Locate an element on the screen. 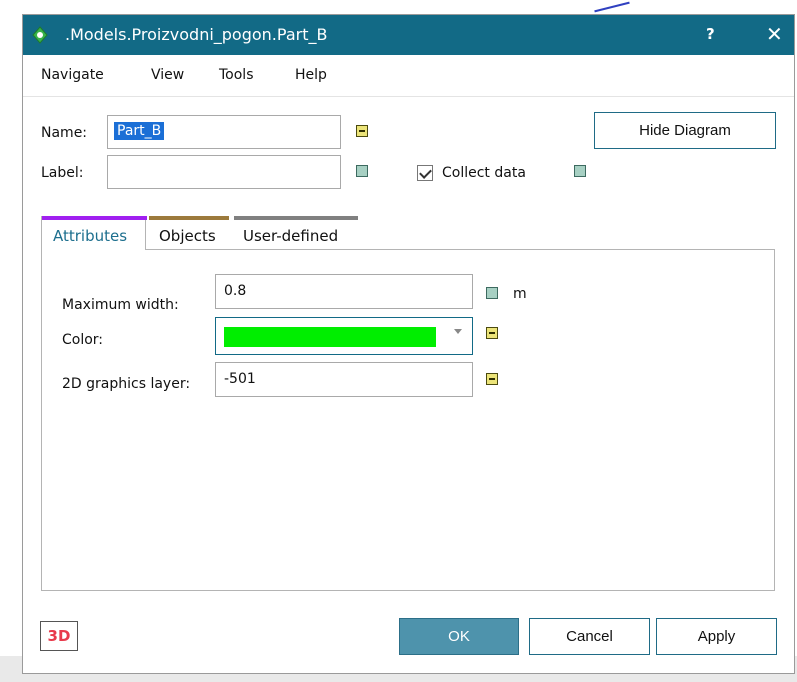  name-static-icon is located at coordinates (362, 131).